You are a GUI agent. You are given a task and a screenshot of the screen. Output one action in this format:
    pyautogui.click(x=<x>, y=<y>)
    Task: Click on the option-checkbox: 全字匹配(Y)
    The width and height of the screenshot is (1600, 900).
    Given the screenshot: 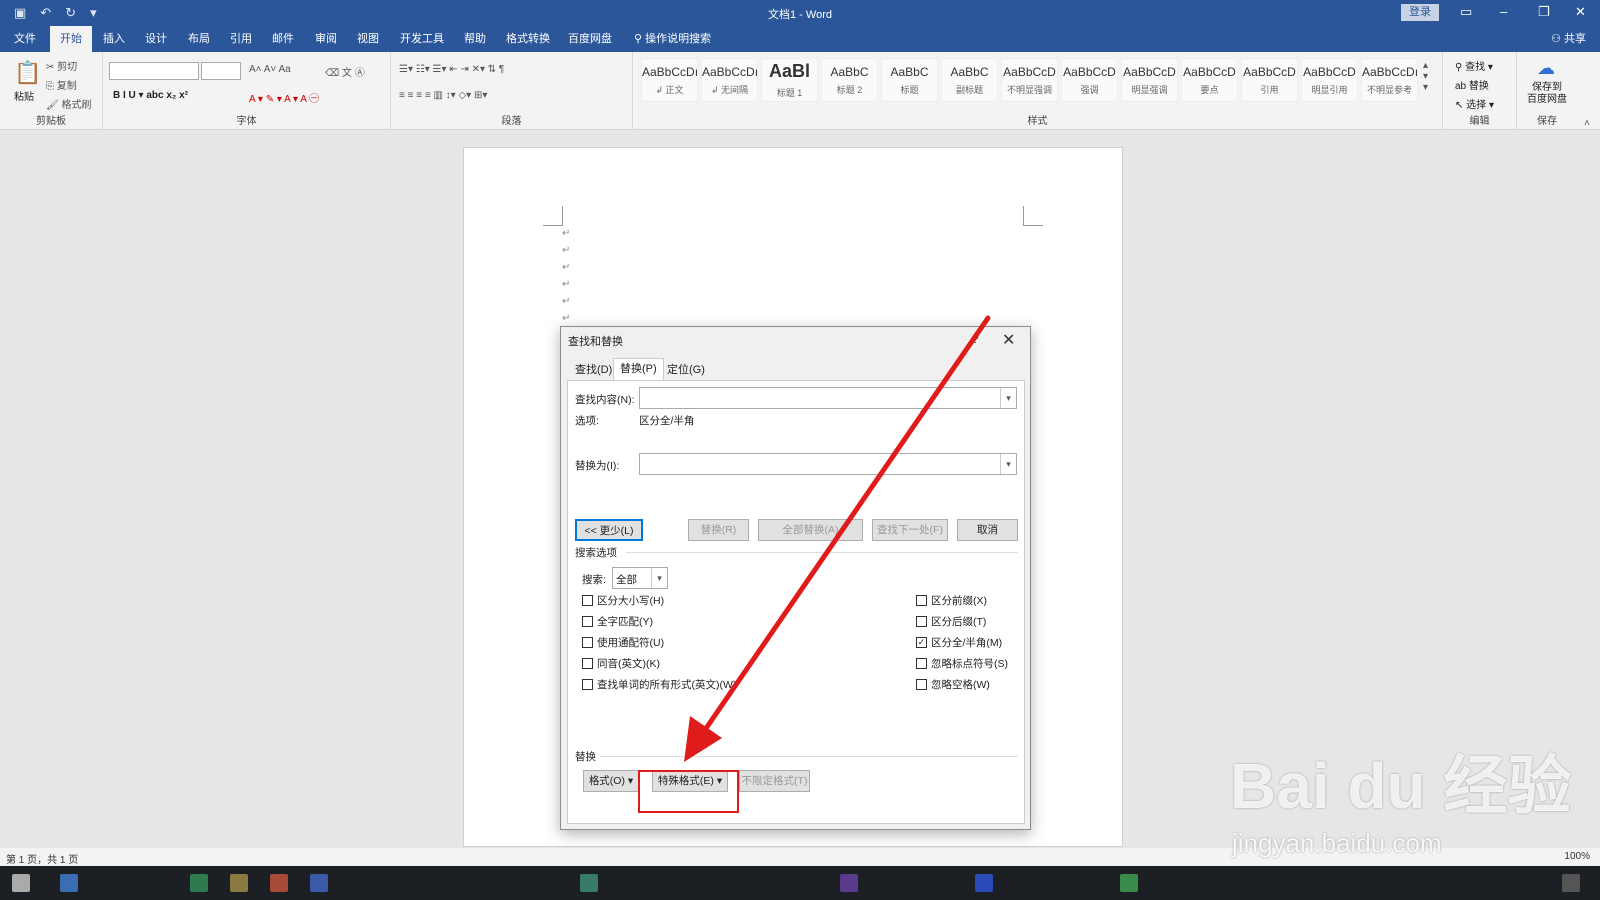 What is the action you would take?
    pyautogui.click(x=617, y=621)
    